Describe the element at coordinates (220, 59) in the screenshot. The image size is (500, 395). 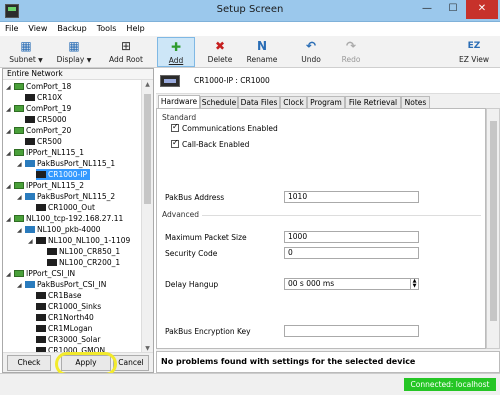
I see `delete-label: Delete` at that location.